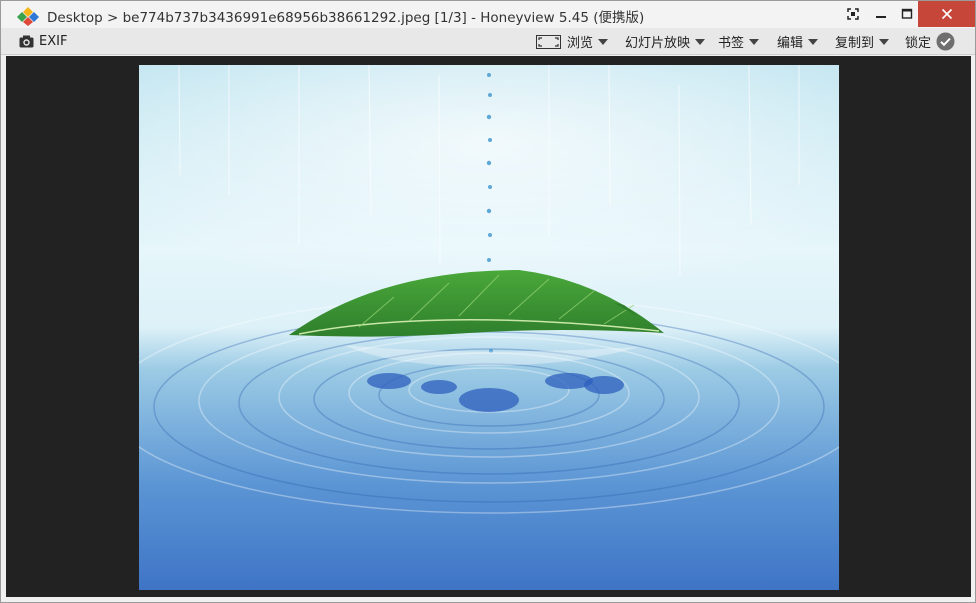 This screenshot has height=603, width=976. Describe the element at coordinates (881, 14) in the screenshot. I see `minimize-button` at that location.